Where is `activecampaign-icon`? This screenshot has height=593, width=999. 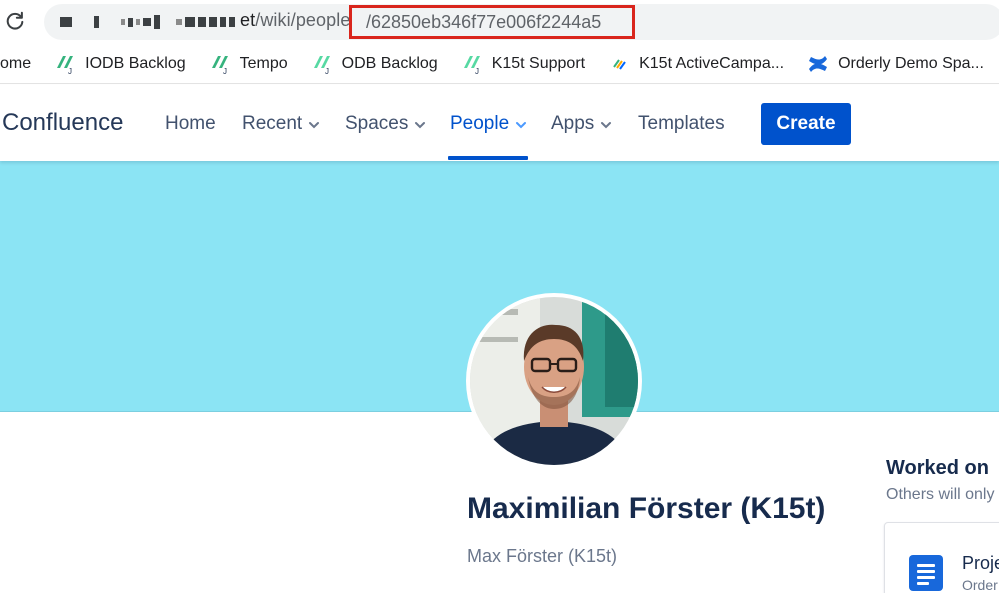 activecampaign-icon is located at coordinates (619, 64).